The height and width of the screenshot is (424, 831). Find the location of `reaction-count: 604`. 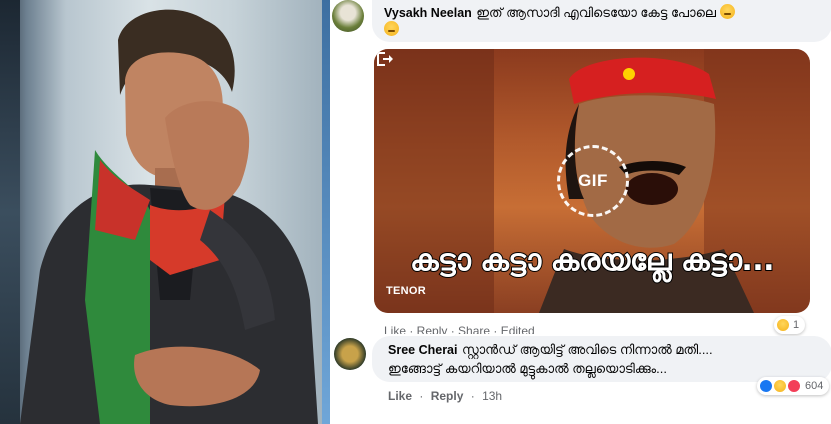

reaction-count: 604 is located at coordinates (814, 386).